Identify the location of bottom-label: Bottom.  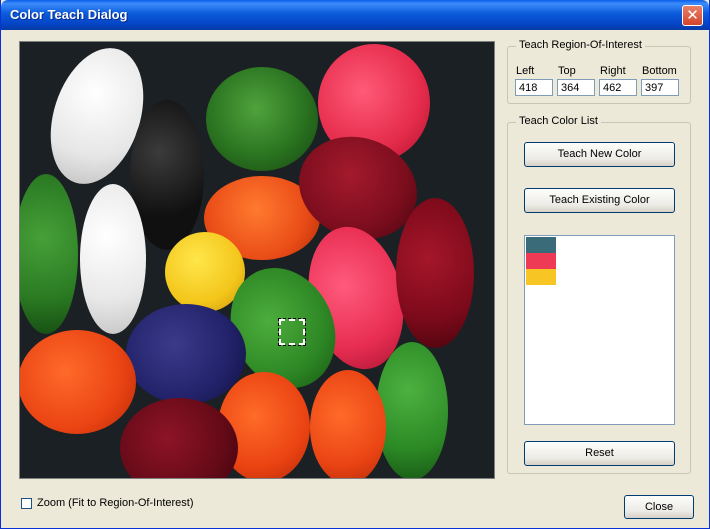
(659, 71).